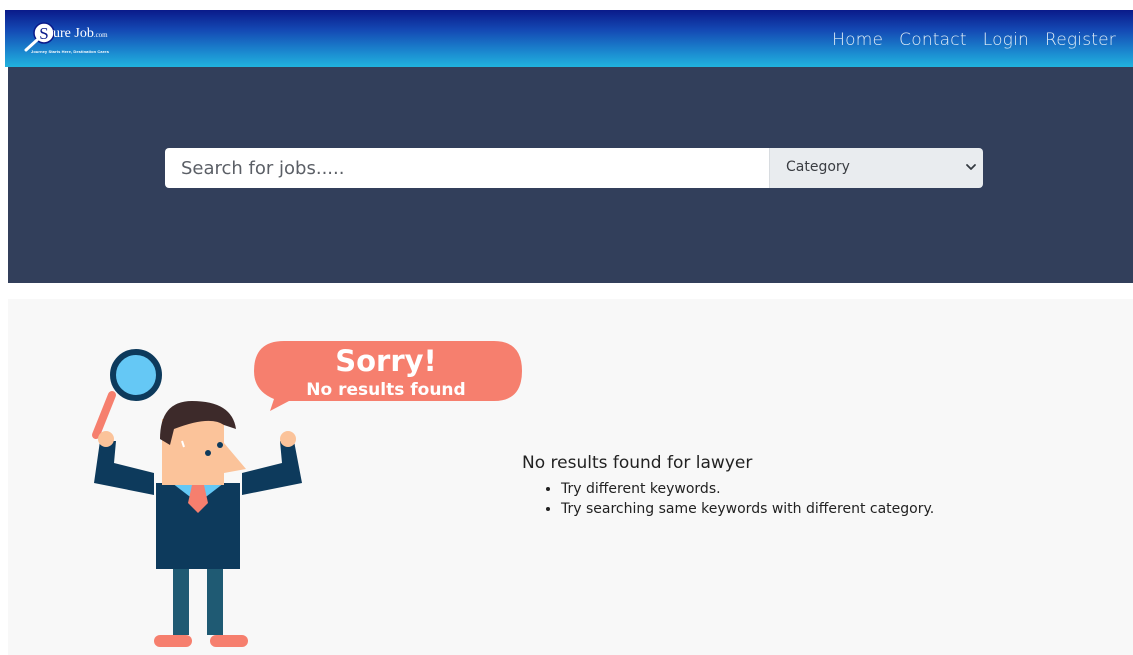 This screenshot has height=655, width=1133. I want to click on bubble-no-results-text: No results found, so click(385, 390).